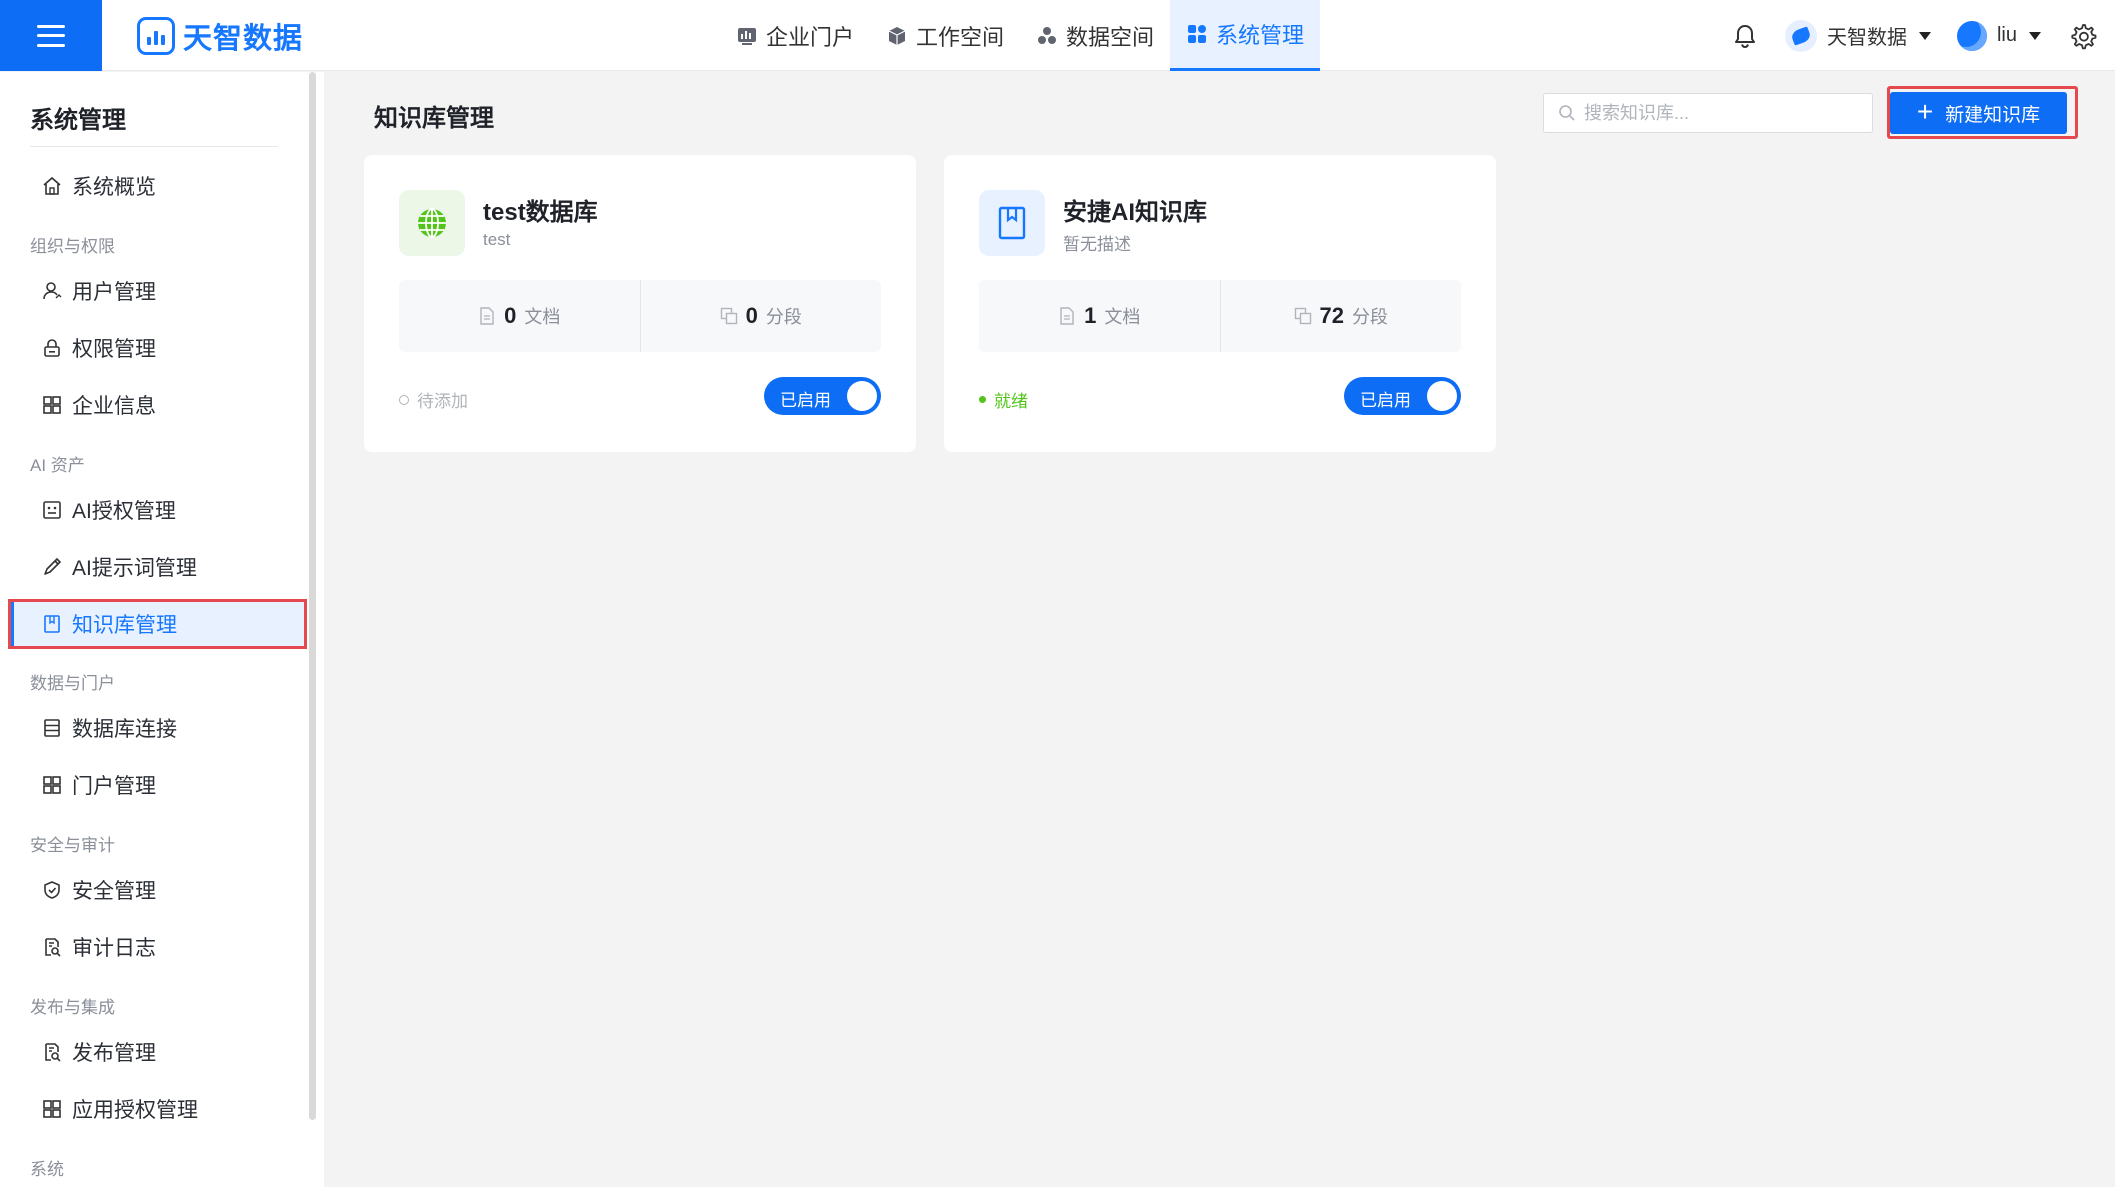 This screenshot has height=1187, width=2115. What do you see at coordinates (640, 316) in the screenshot?
I see `stats-panel: 0 文档 0 分段` at bounding box center [640, 316].